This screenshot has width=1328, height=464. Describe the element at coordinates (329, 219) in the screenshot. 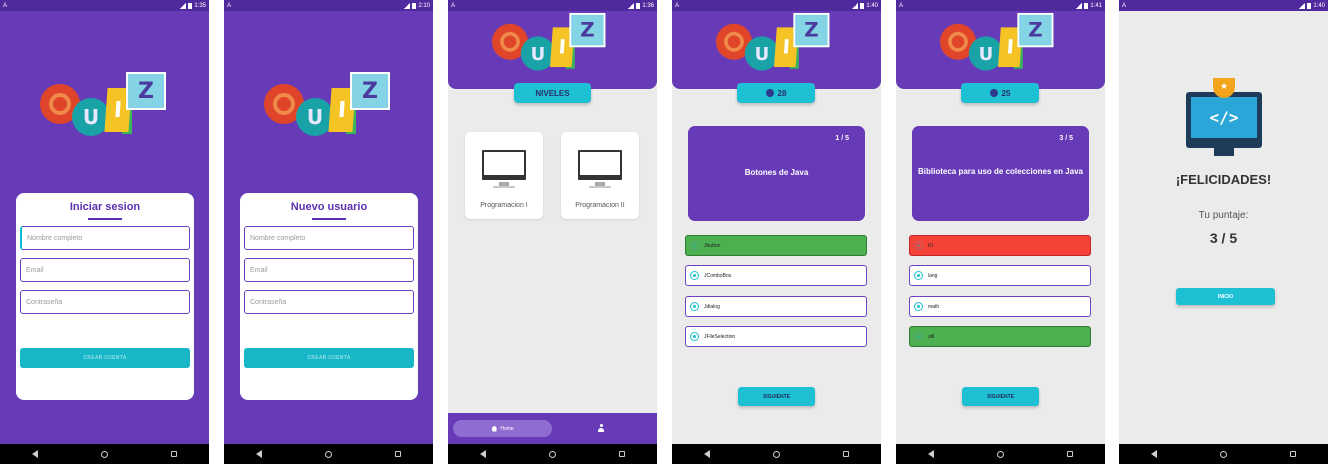

I see `title-underline` at that location.